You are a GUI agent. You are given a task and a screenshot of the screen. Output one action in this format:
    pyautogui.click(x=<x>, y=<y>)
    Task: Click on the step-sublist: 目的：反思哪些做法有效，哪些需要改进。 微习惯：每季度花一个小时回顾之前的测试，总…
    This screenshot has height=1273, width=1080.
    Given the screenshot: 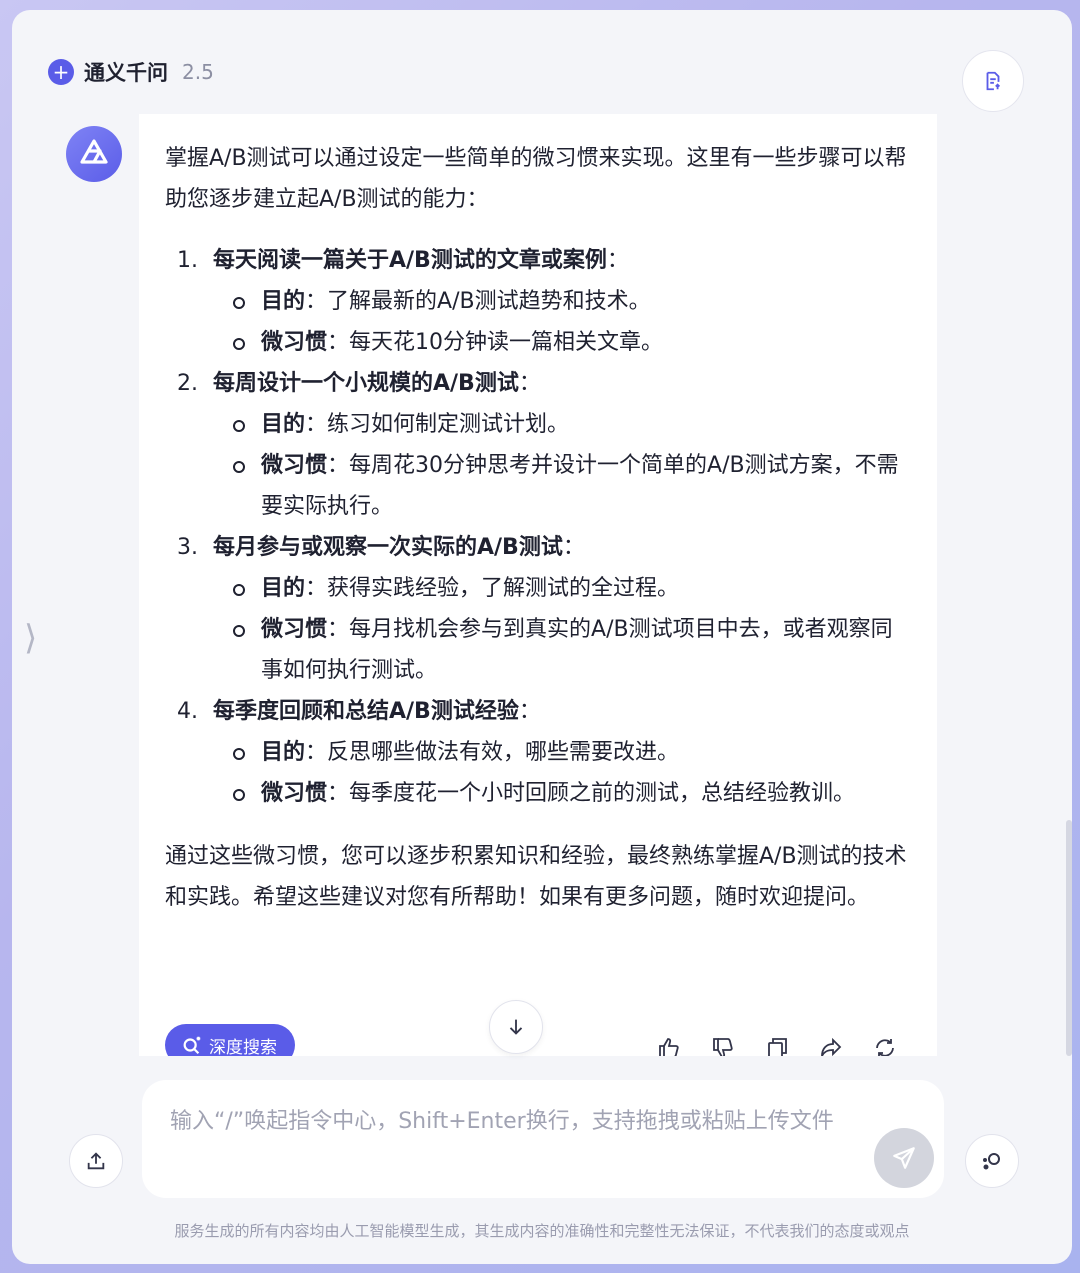 What is the action you would take?
    pyautogui.click(x=562, y=773)
    